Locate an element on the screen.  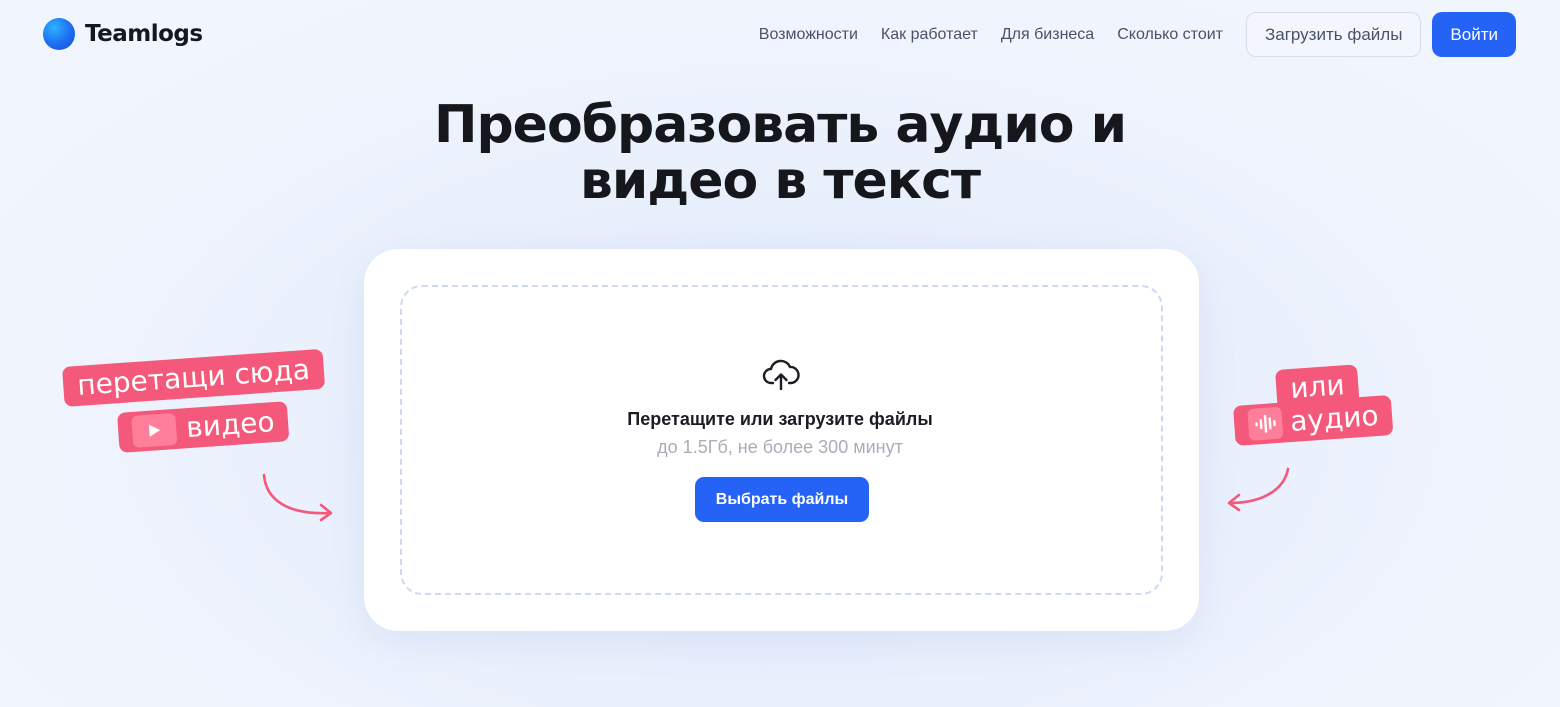
audio-wave-icon is located at coordinates (1265, 423).